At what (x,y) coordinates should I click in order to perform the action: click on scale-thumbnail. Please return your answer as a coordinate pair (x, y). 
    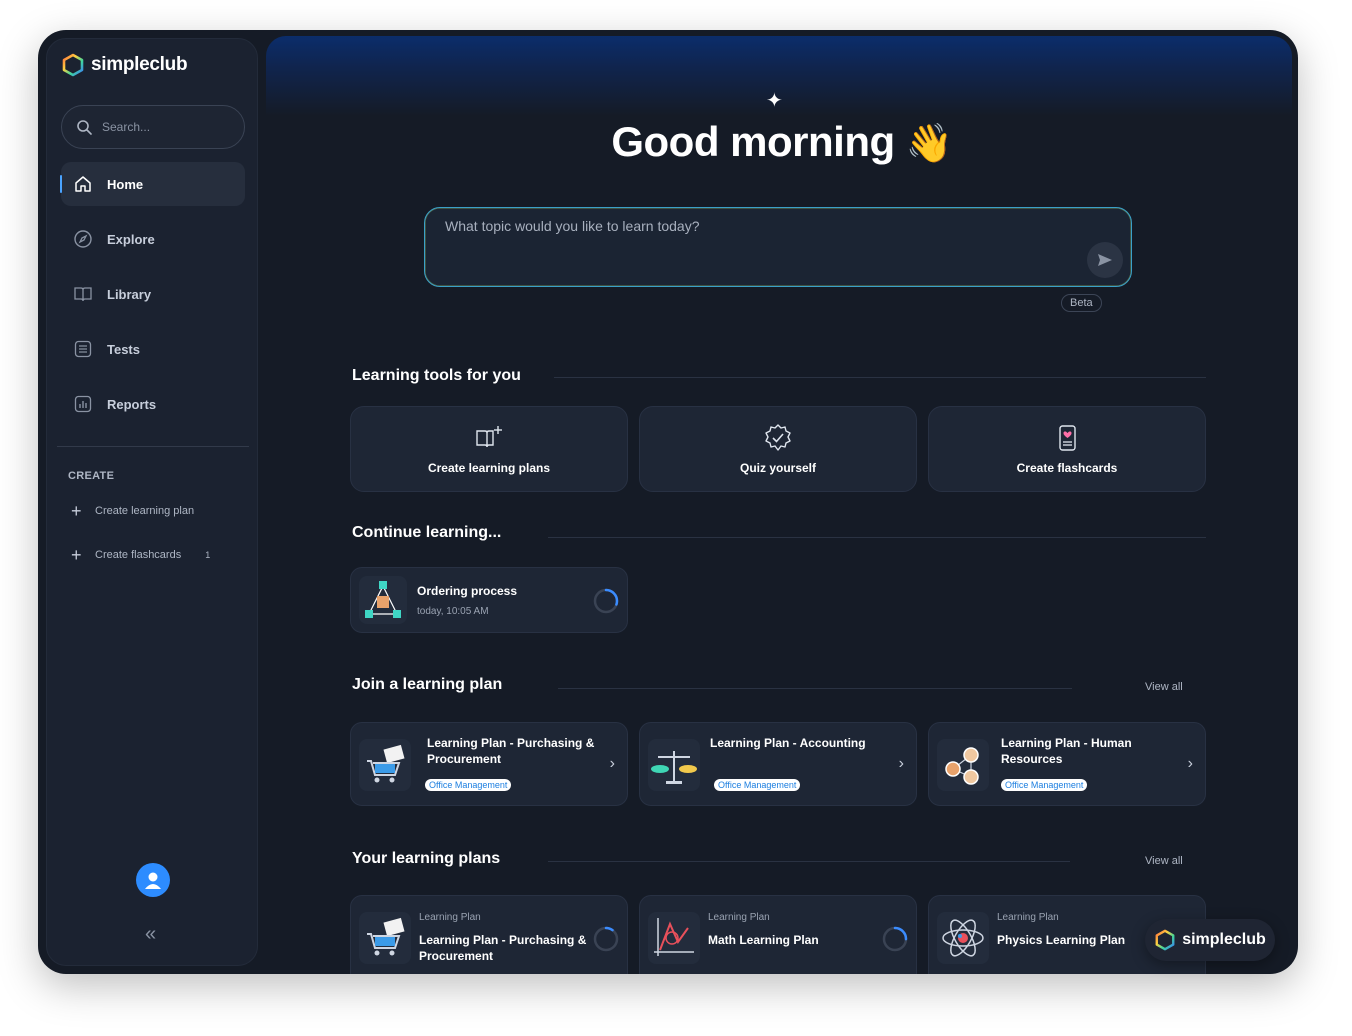
    Looking at the image, I should click on (674, 765).